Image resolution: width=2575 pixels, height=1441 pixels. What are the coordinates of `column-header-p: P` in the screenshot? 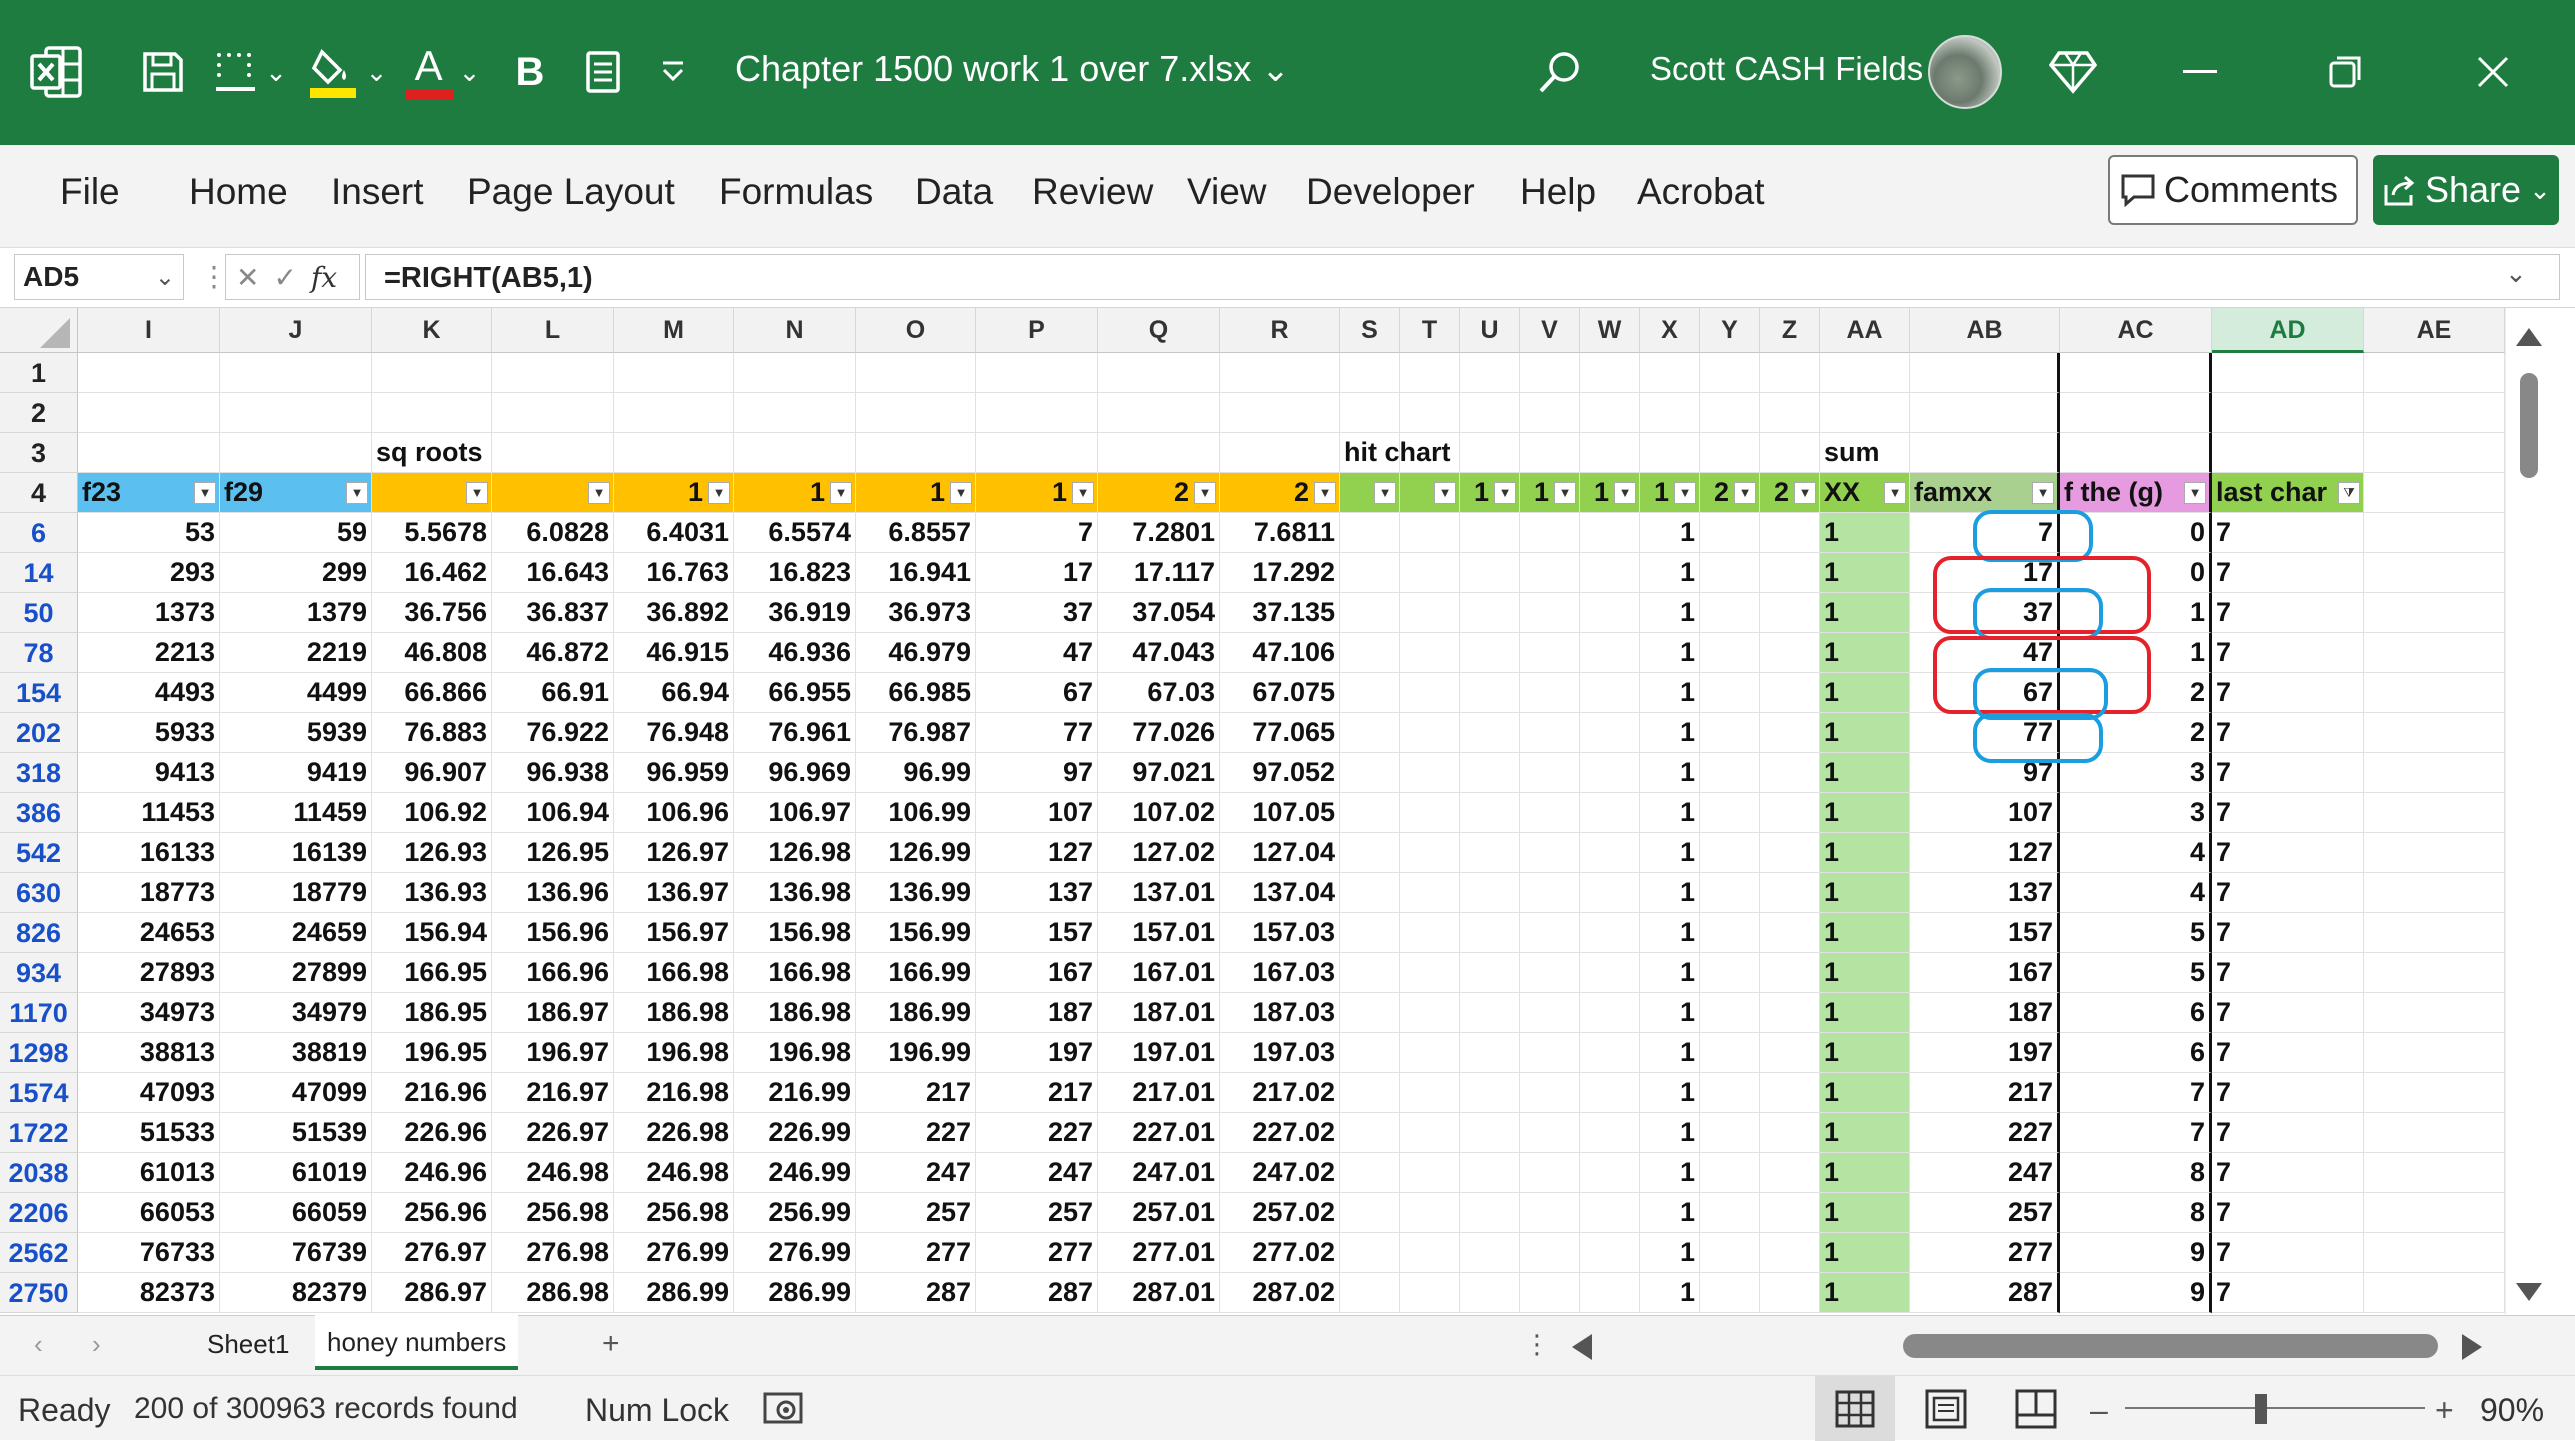 It's located at (1037, 330).